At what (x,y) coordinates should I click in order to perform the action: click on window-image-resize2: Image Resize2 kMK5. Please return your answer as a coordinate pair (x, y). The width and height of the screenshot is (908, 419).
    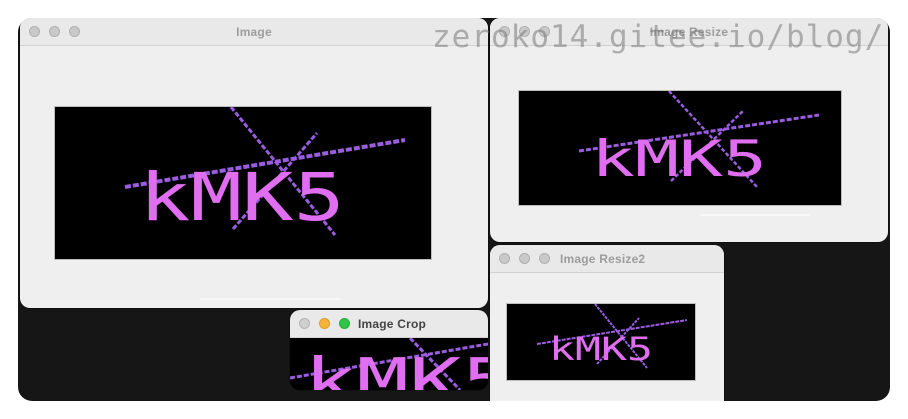
    Looking at the image, I should click on (607, 323).